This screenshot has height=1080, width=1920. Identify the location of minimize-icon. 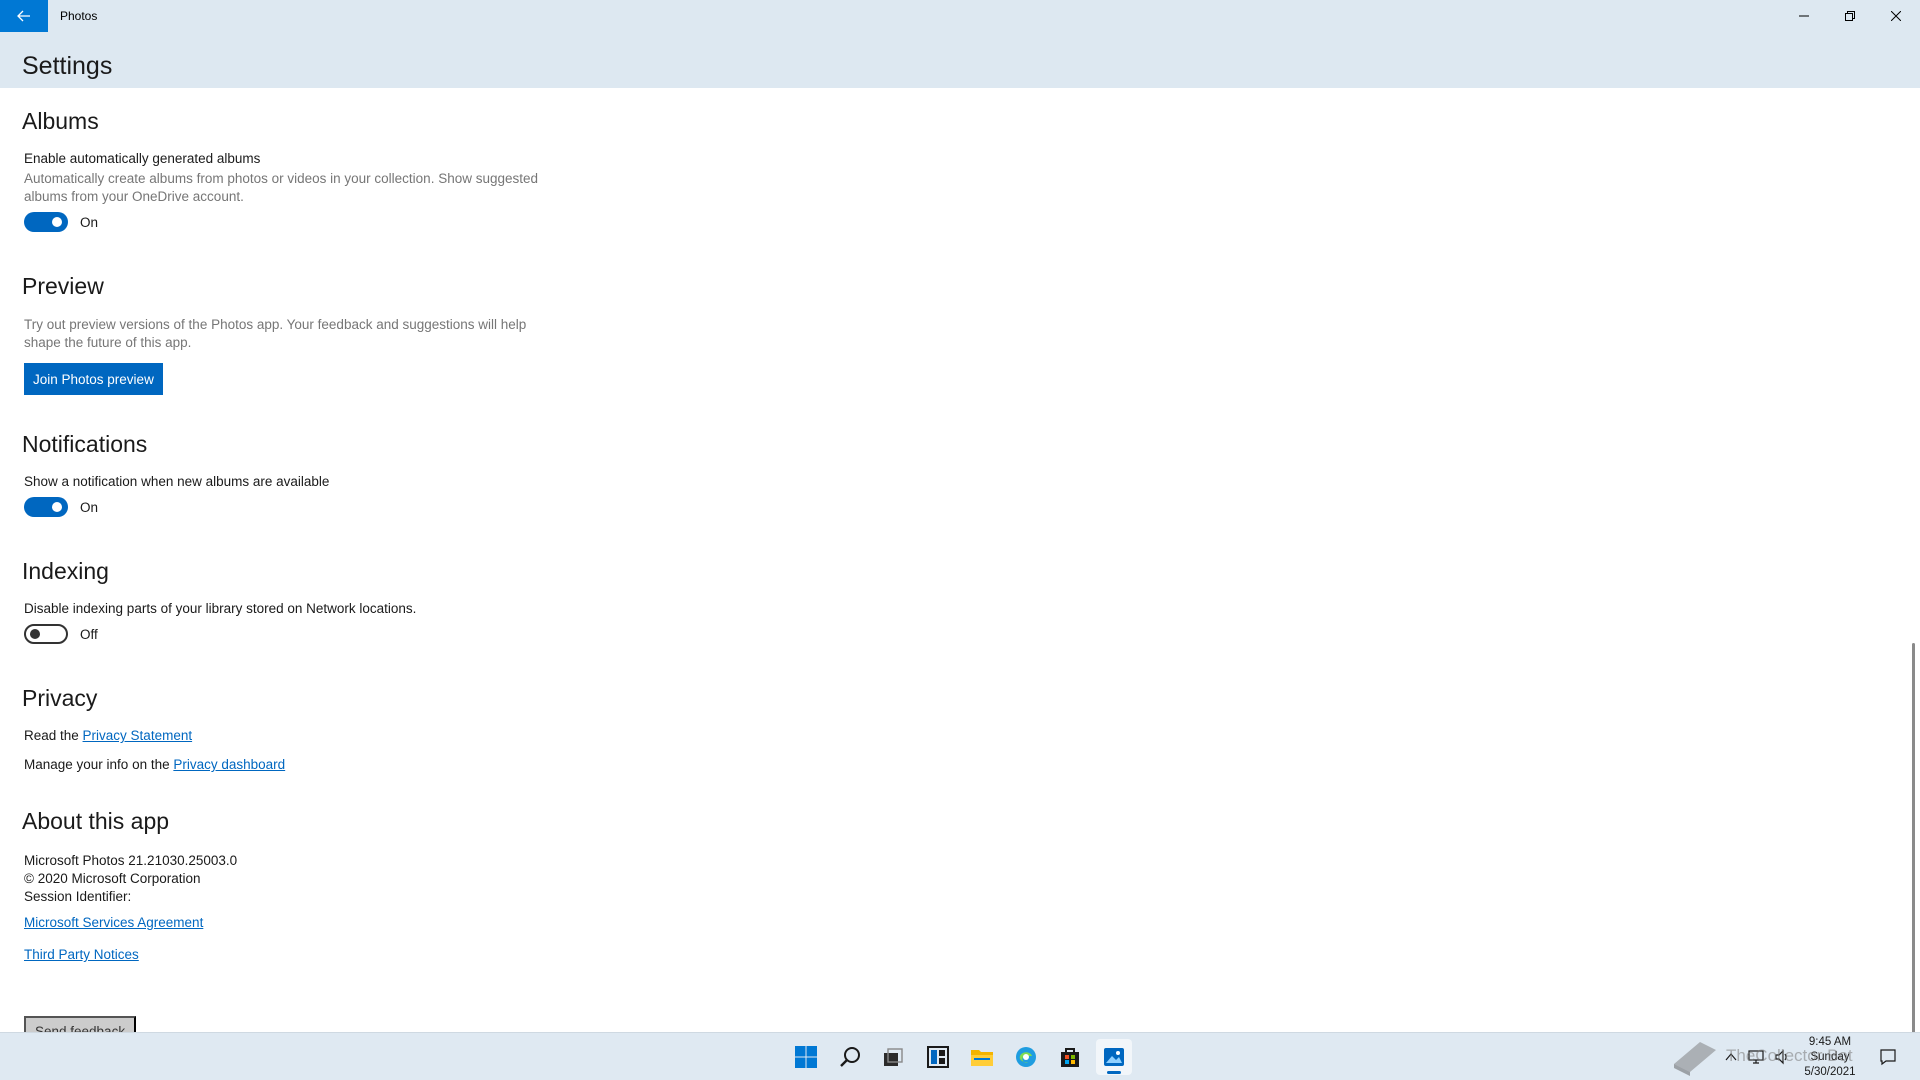
(1804, 16).